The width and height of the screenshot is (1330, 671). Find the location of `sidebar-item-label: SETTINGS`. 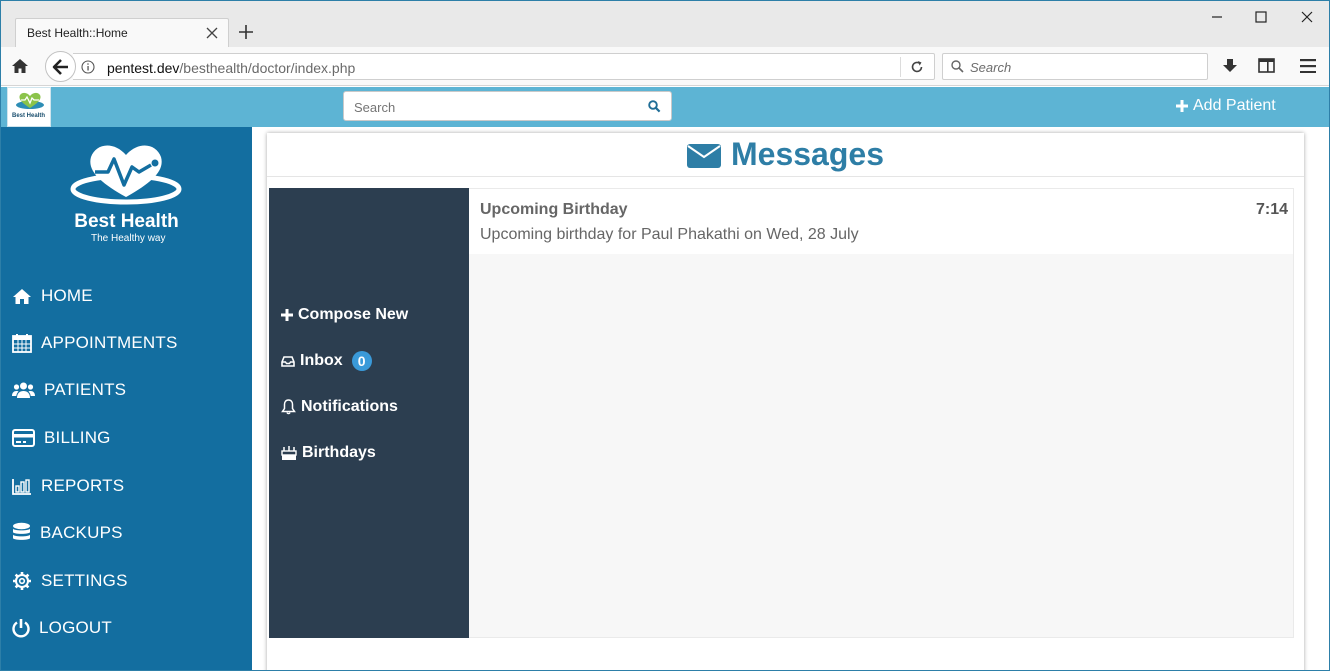

sidebar-item-label: SETTINGS is located at coordinates (84, 580).